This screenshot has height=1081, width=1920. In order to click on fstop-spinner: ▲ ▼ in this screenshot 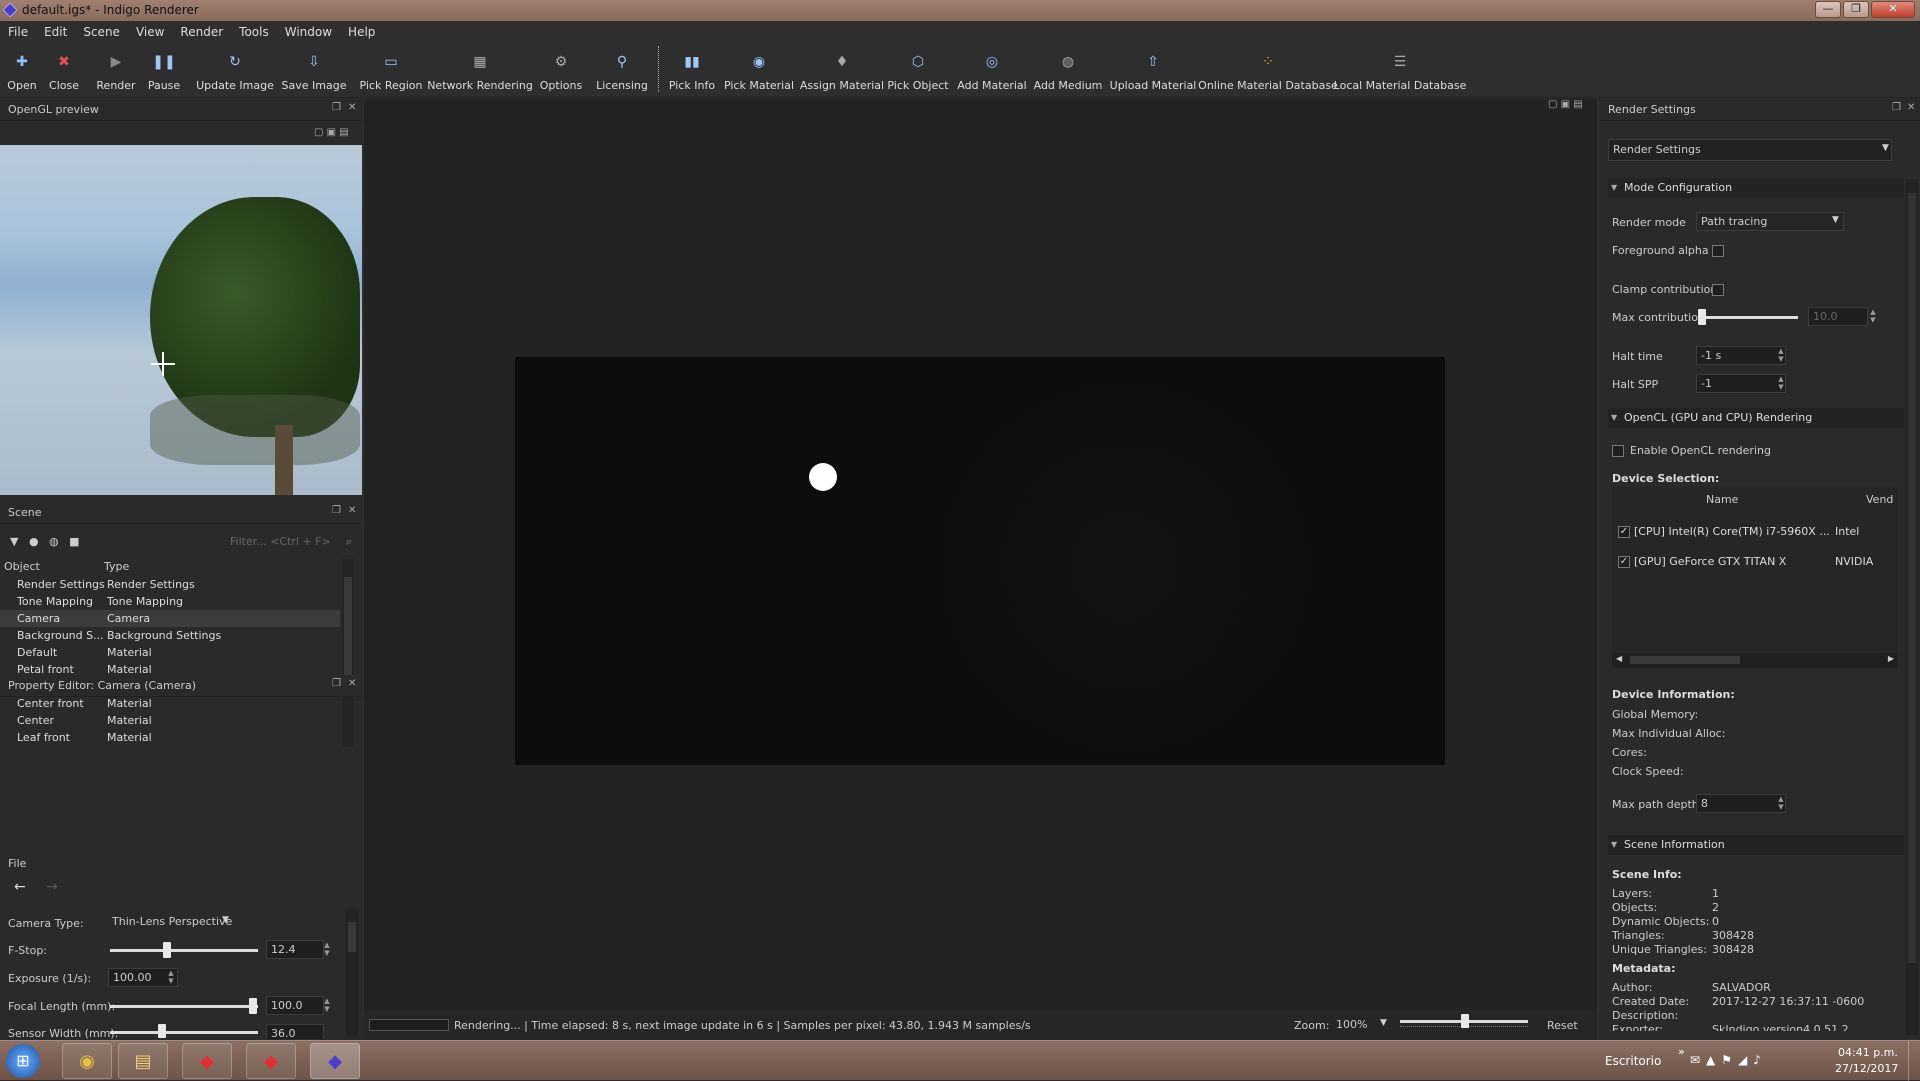, I will do `click(327, 949)`.